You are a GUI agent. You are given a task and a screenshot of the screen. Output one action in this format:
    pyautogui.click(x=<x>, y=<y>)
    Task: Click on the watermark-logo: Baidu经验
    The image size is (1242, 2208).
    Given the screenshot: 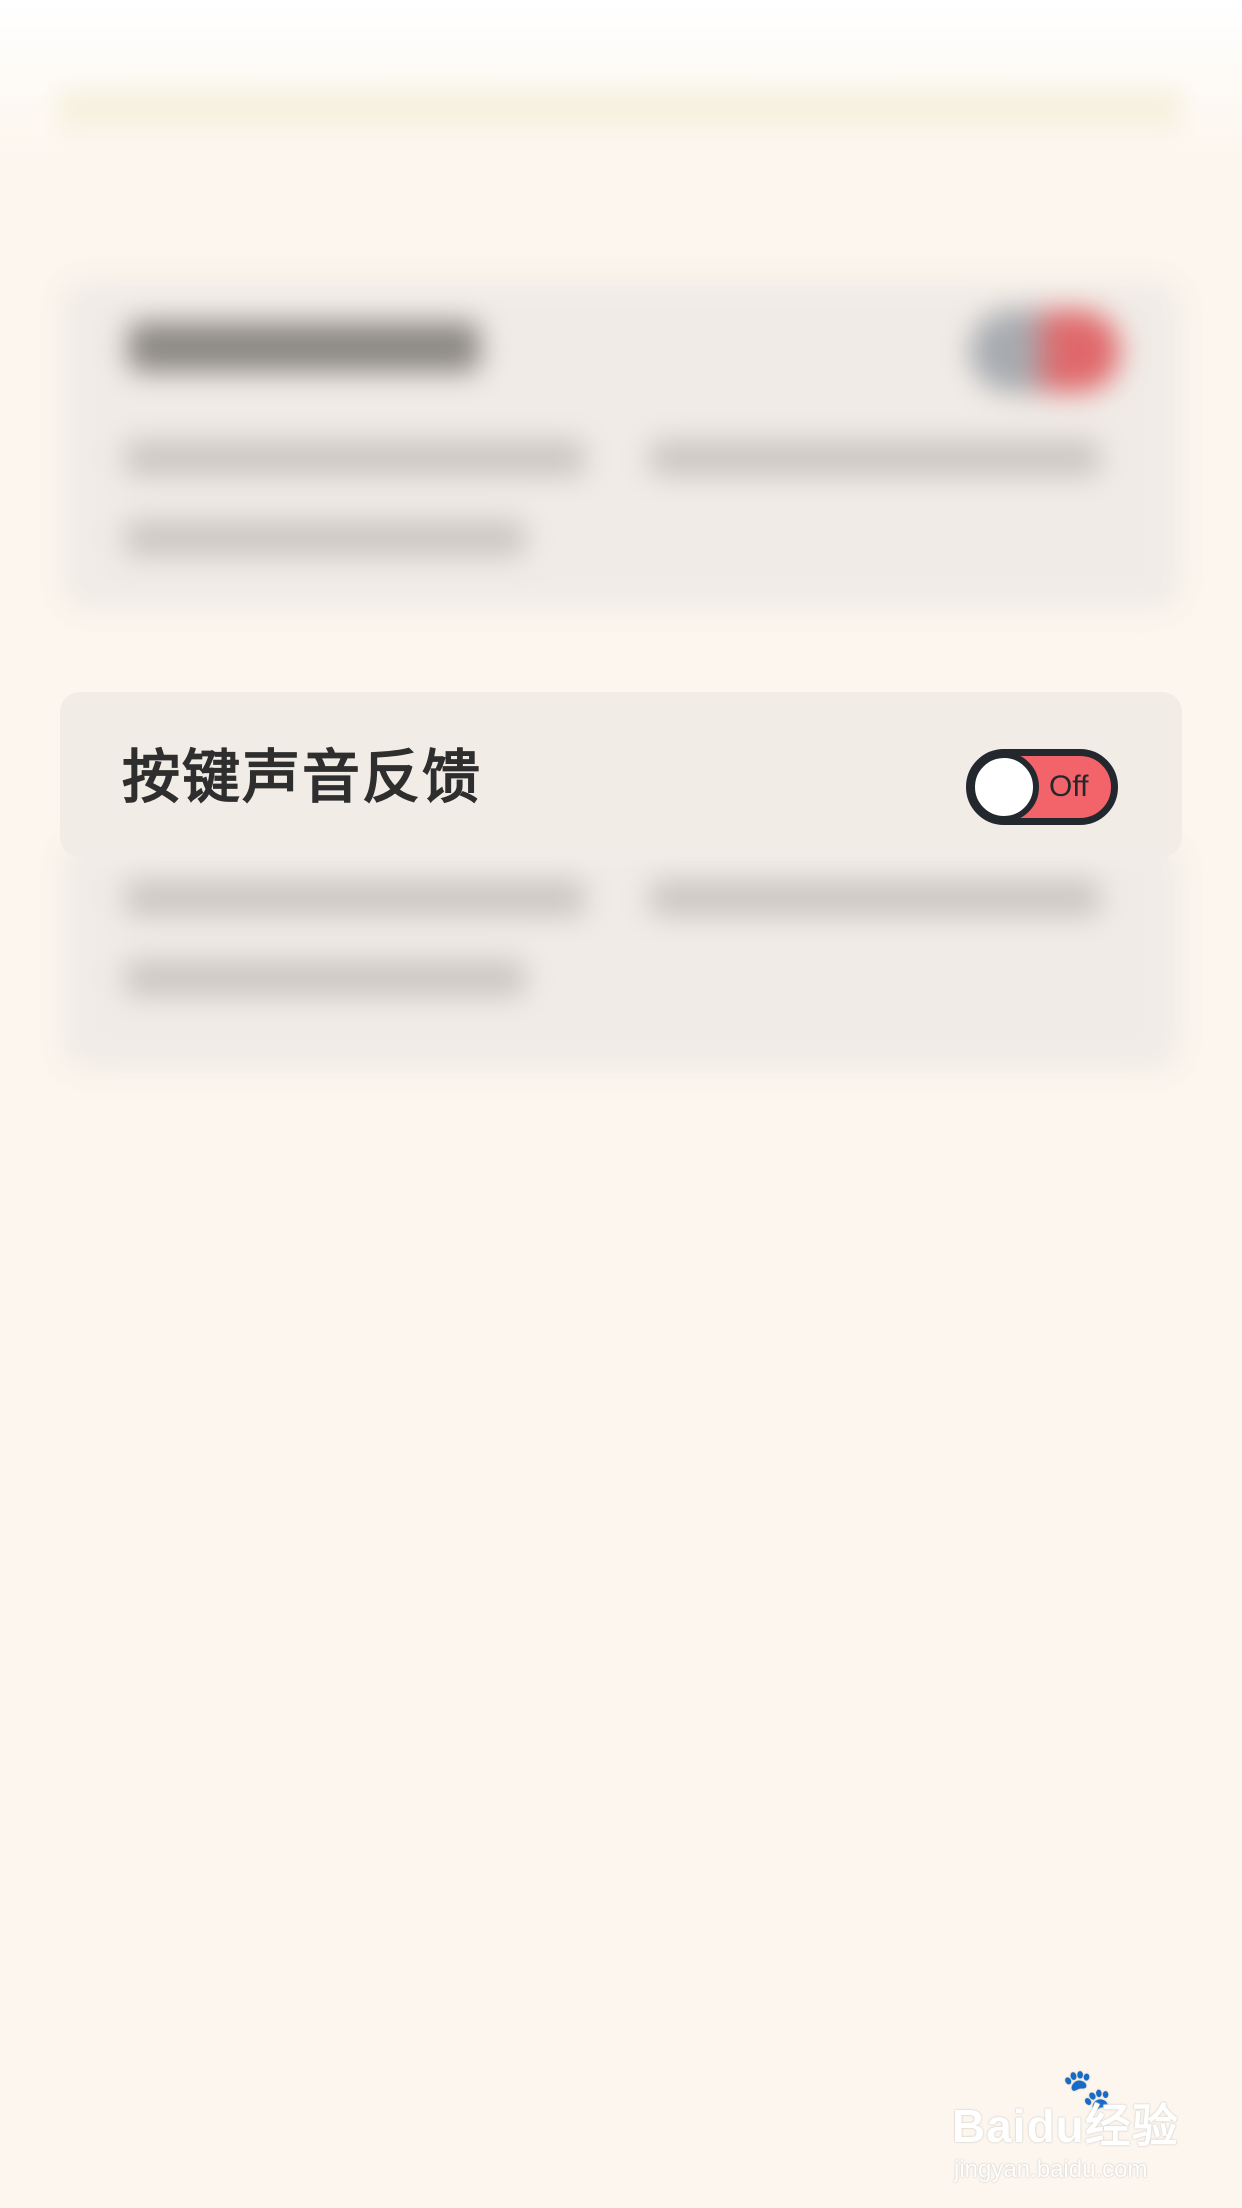 What is the action you would take?
    pyautogui.click(x=1065, y=2126)
    